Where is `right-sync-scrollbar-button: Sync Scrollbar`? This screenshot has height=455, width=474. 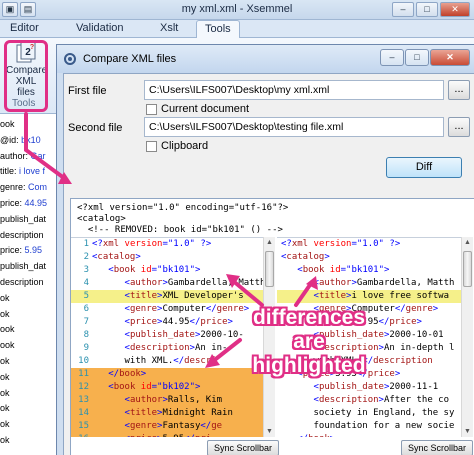 right-sync-scrollbar-button: Sync Scrollbar is located at coordinates (437, 447).